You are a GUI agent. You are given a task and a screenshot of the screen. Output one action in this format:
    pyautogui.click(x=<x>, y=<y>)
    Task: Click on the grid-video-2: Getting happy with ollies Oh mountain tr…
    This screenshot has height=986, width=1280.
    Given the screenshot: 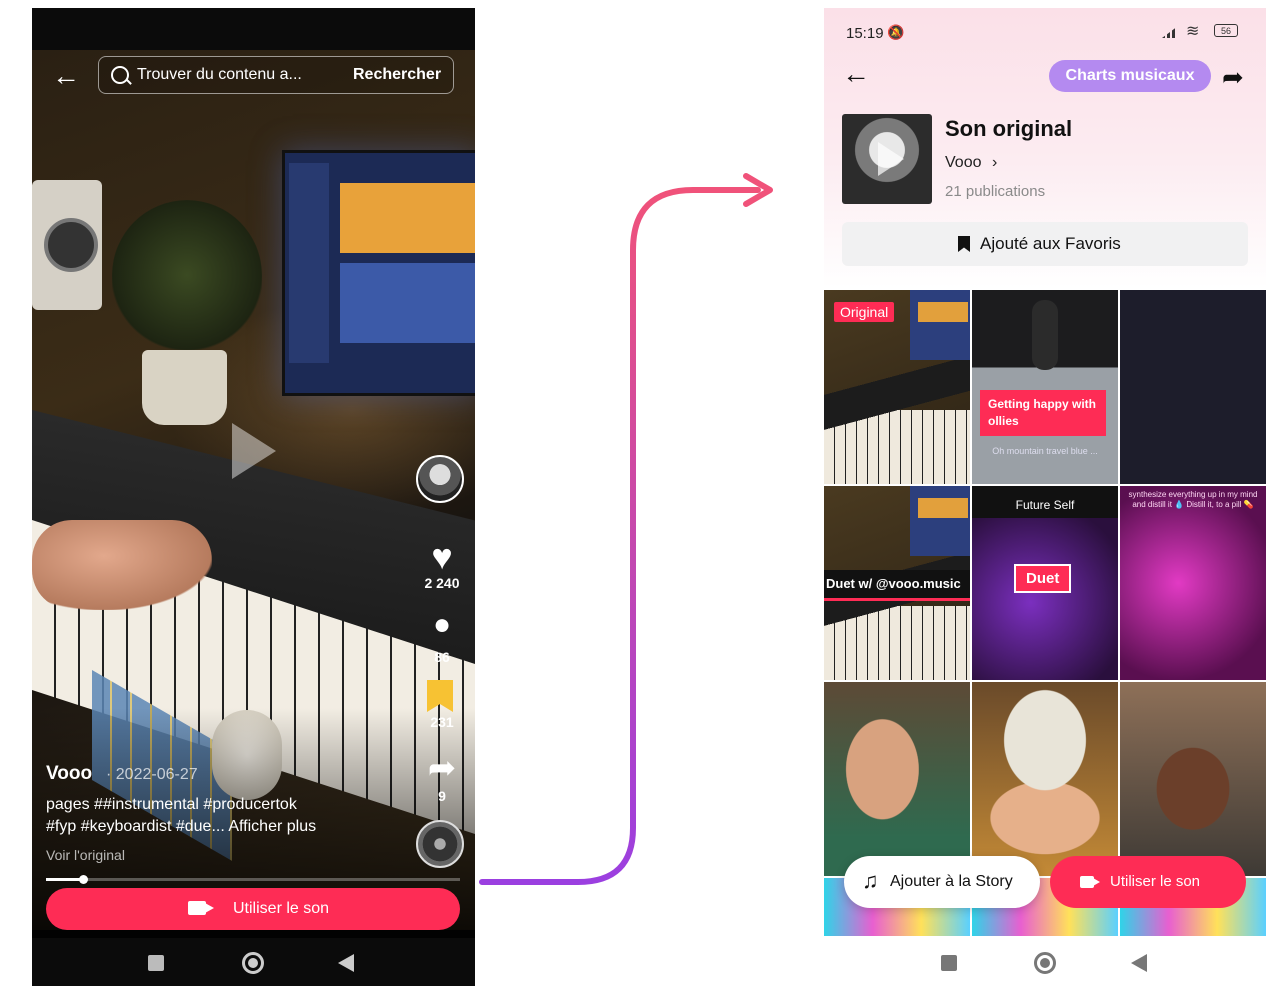 What is the action you would take?
    pyautogui.click(x=1045, y=387)
    